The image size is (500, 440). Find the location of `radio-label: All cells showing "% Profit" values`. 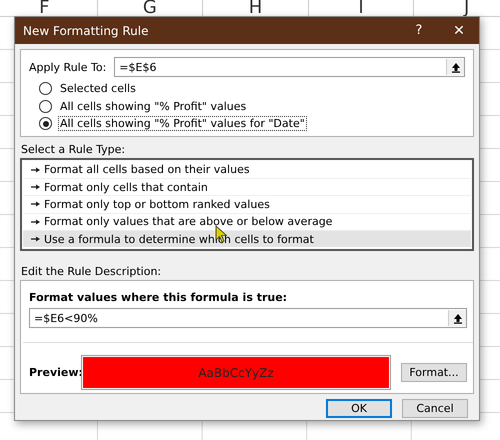

radio-label: All cells showing "% Profit" values is located at coordinates (153, 106).